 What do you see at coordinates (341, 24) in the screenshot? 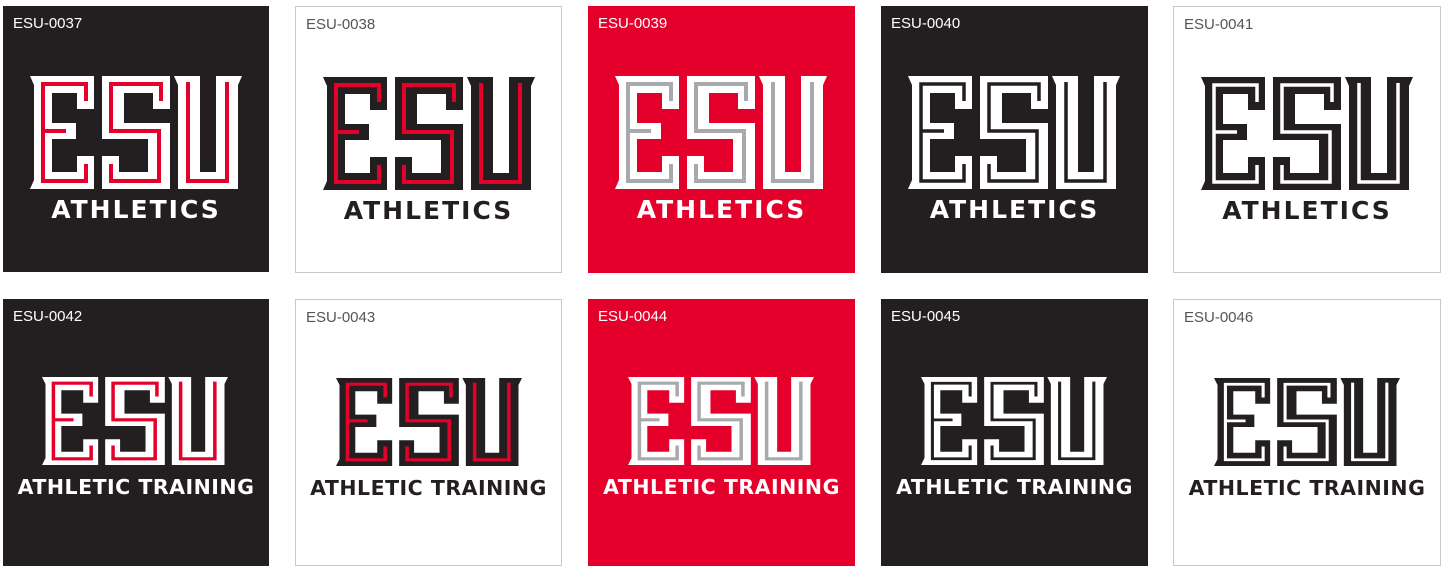
I see `logo-code: ESU-0038` at bounding box center [341, 24].